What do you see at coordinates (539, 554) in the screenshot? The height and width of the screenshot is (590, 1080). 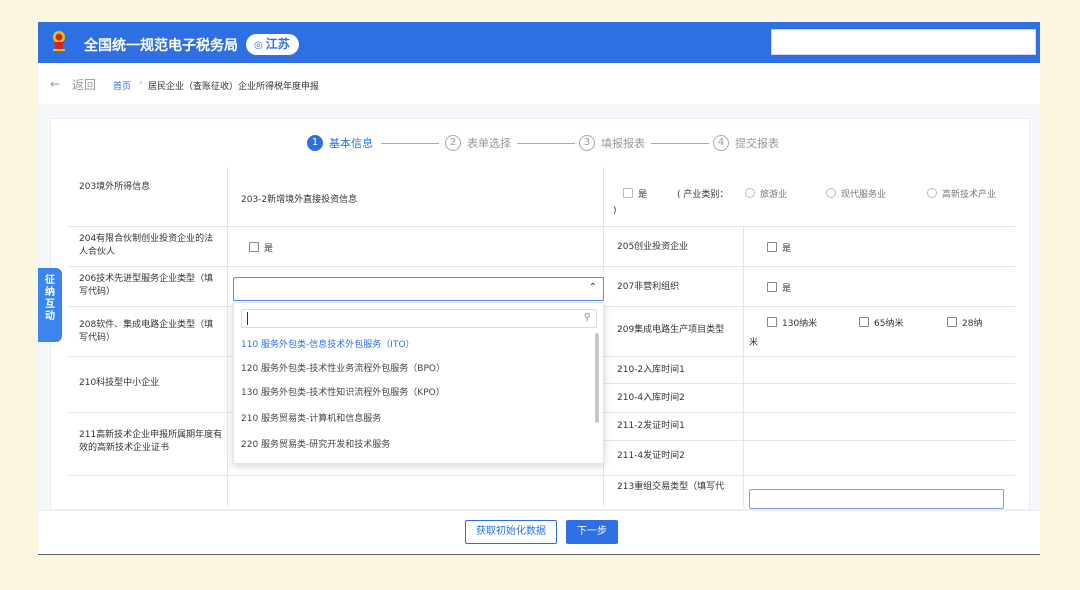 I see `footer-divider` at bounding box center [539, 554].